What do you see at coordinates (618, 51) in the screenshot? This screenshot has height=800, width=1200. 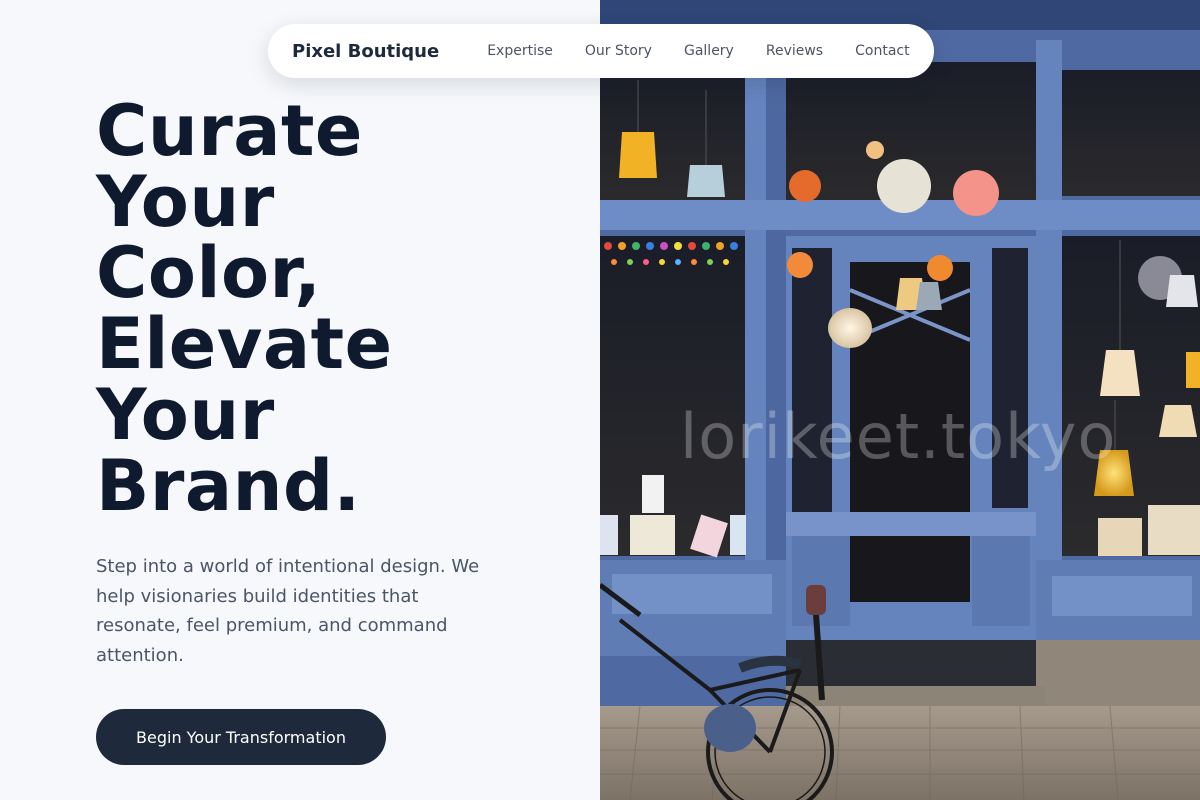 I see `nav-link-our-story: Our Story` at bounding box center [618, 51].